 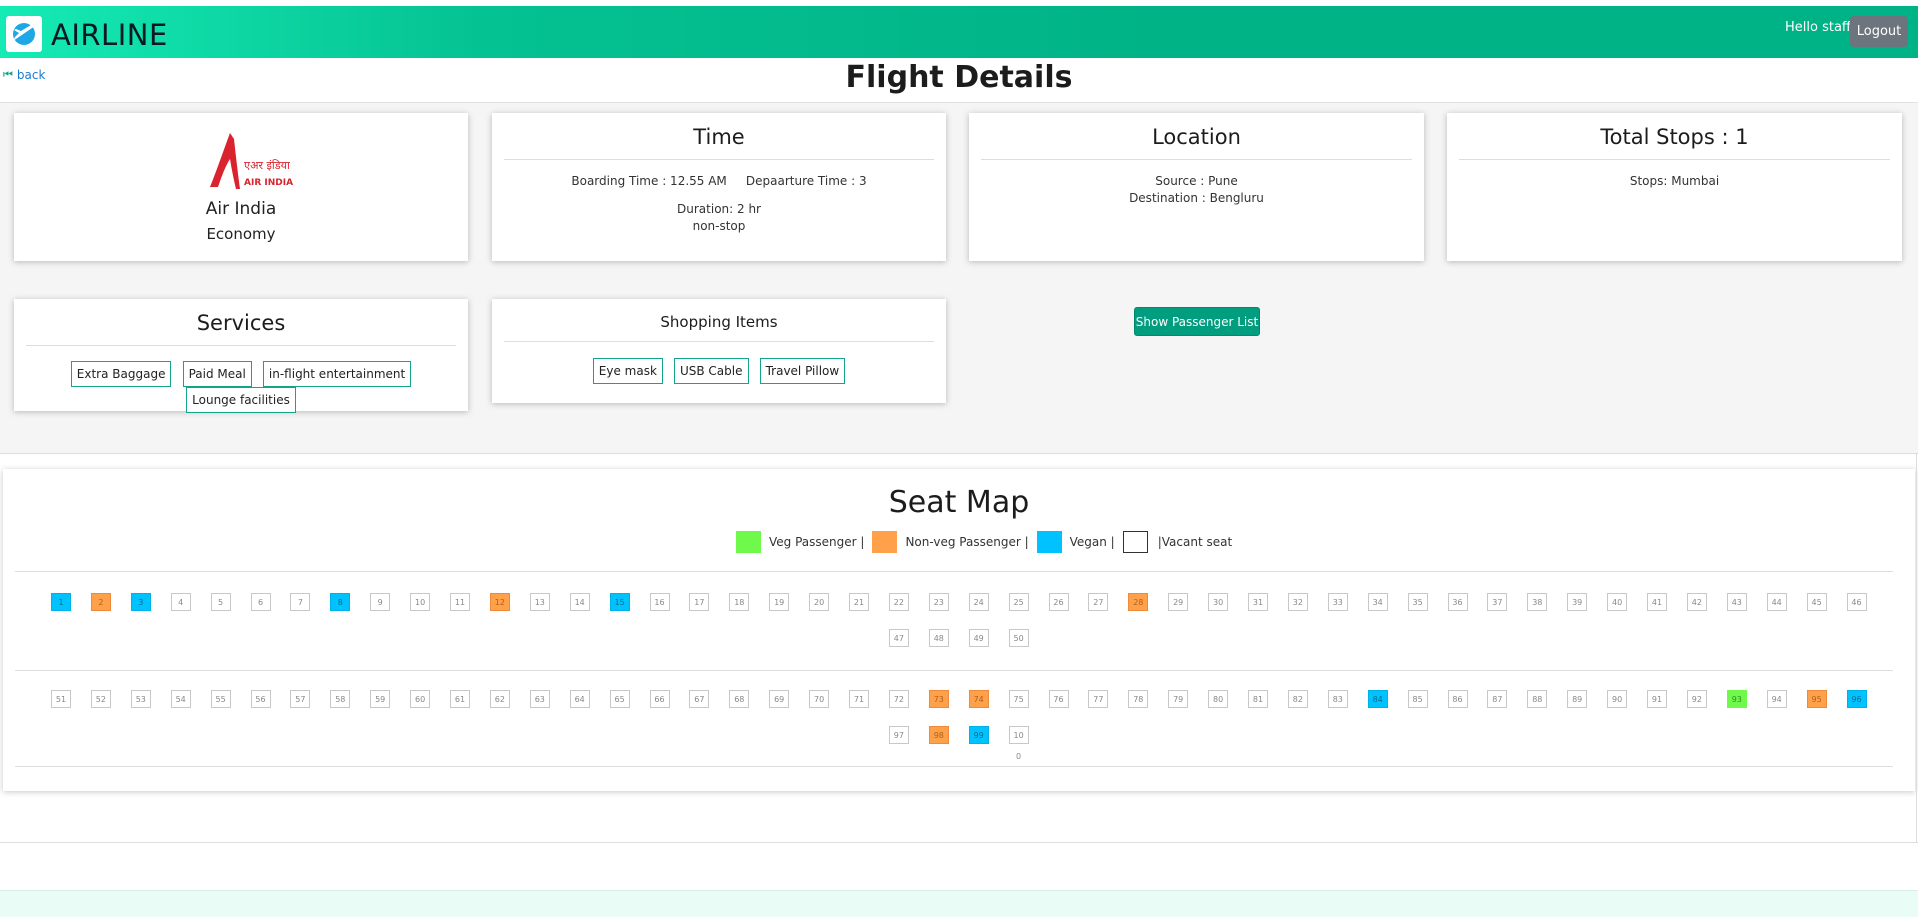 What do you see at coordinates (859, 699) in the screenshot?
I see `seat: 71` at bounding box center [859, 699].